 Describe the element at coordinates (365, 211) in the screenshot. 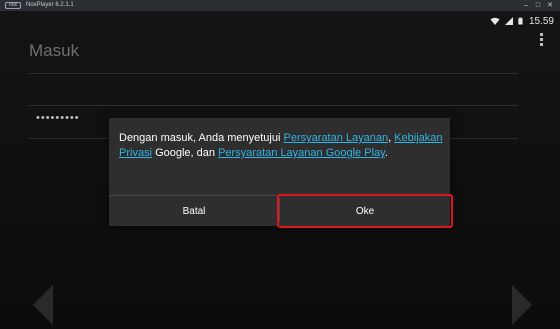

I see `ok-button-highlight` at that location.